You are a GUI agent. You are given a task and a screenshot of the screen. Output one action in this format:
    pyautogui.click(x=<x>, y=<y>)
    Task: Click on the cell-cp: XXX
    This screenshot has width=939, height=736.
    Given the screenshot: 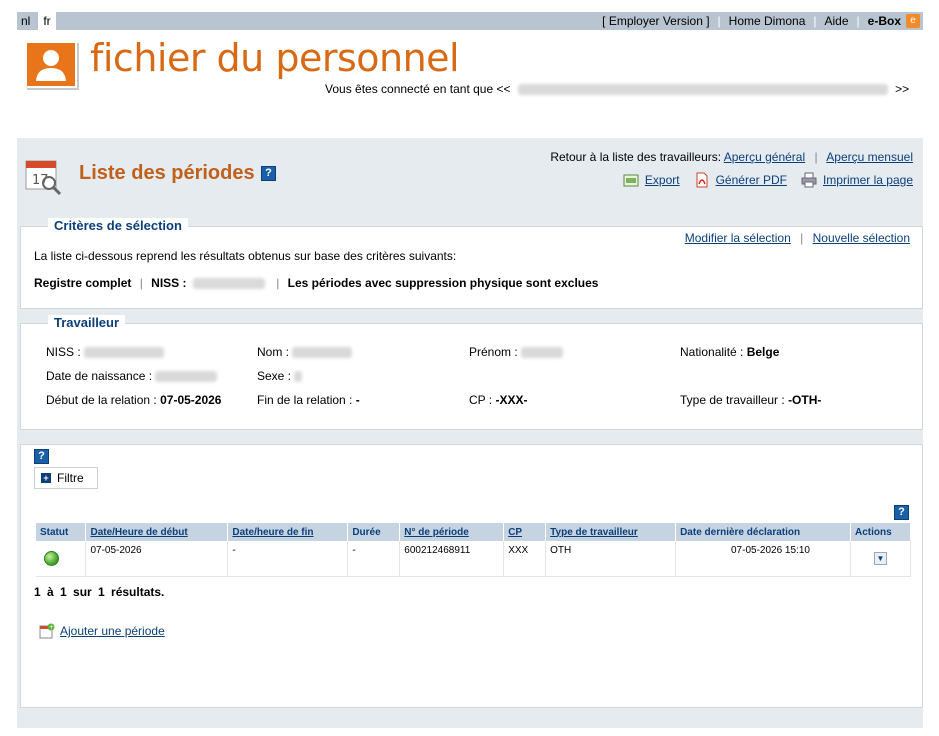 What is the action you would take?
    pyautogui.click(x=525, y=559)
    